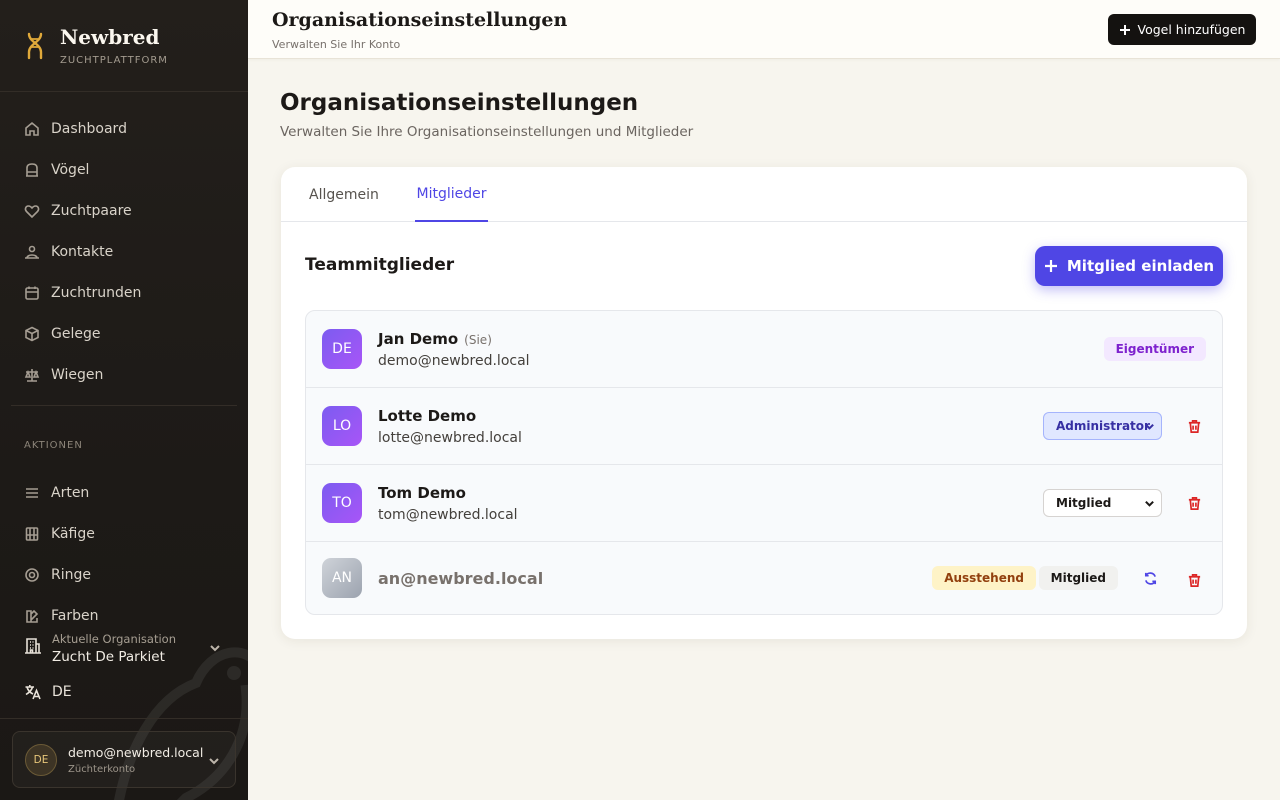  I want to click on sidebar-item-label: Gelege, so click(76, 333).